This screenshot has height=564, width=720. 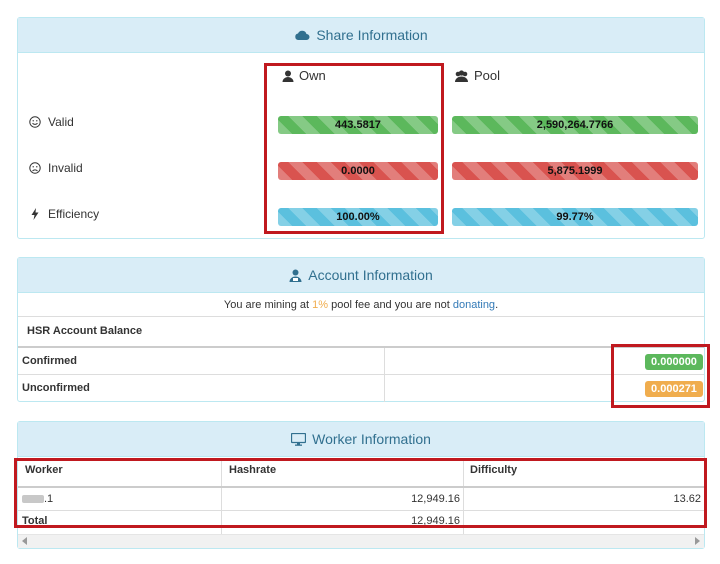 I want to click on total-hashrate: 12,949.16, so click(x=435, y=521).